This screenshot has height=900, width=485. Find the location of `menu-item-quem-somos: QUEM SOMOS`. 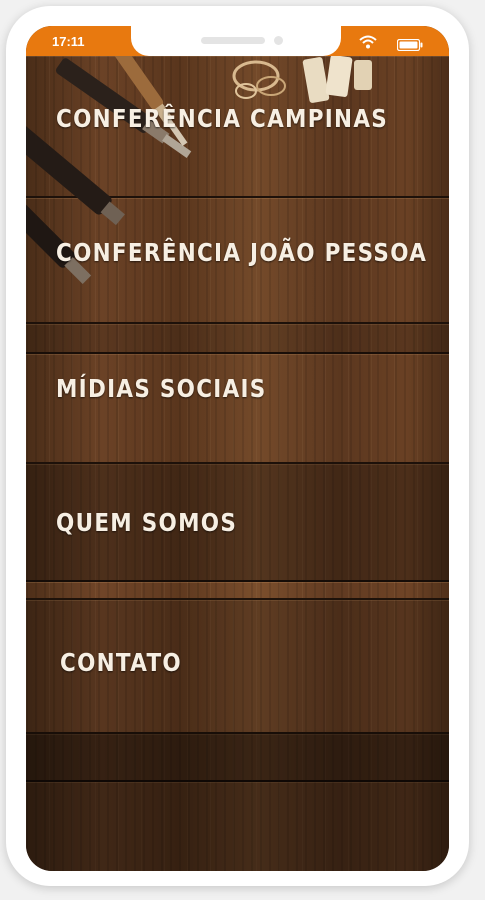

menu-item-quem-somos: QUEM SOMOS is located at coordinates (146, 522).